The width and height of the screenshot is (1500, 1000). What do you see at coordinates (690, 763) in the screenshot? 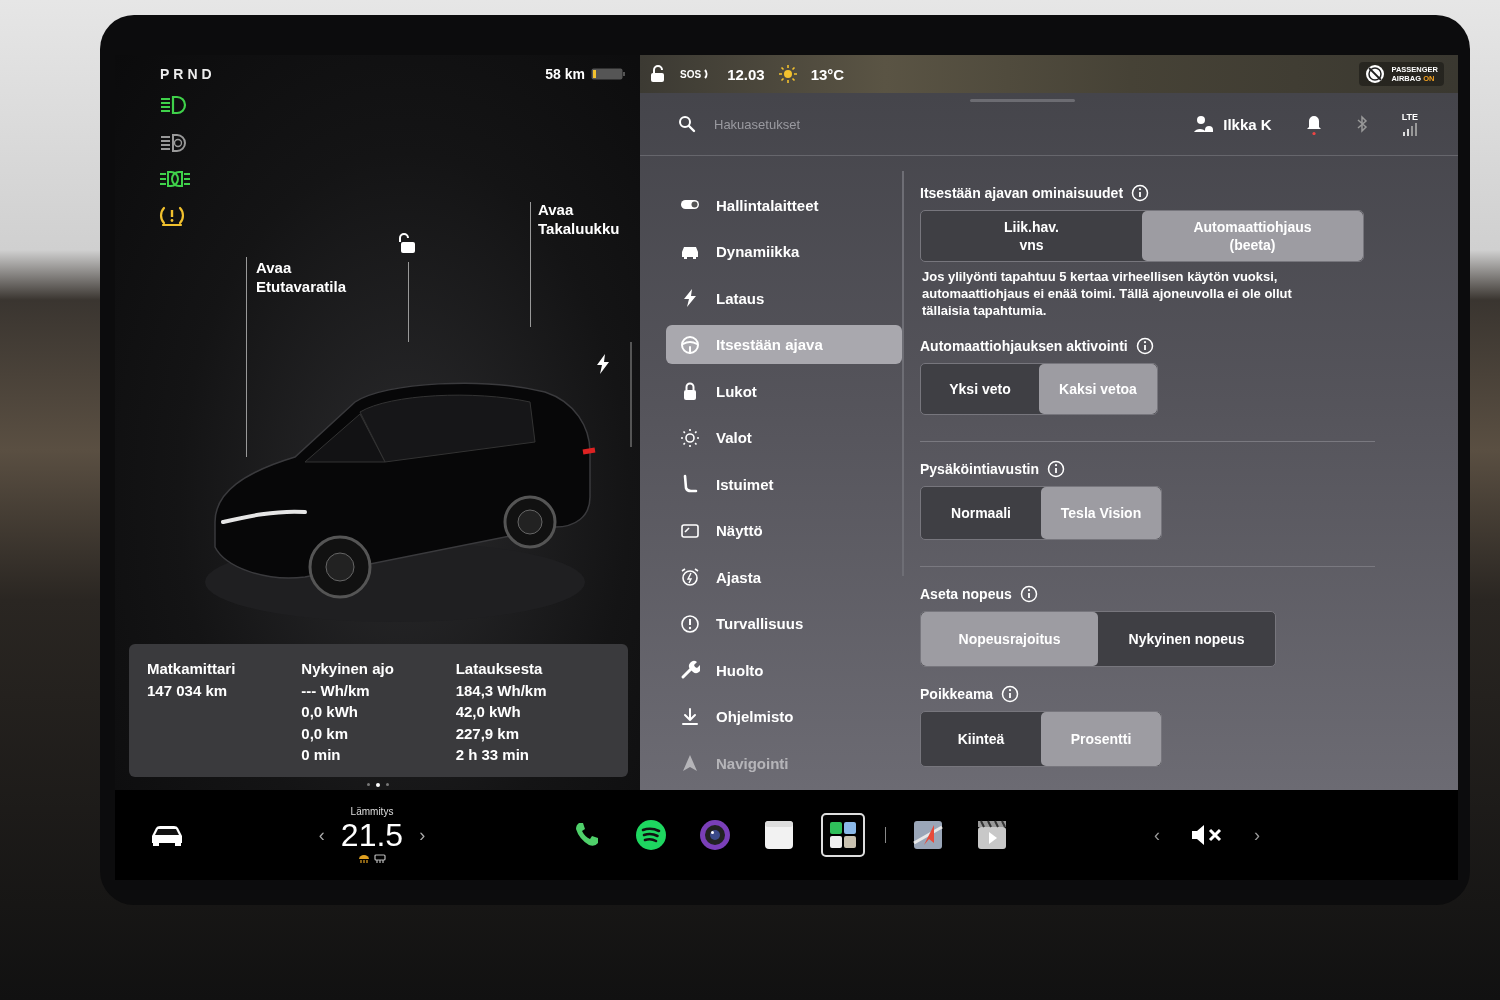
I see `navigation-arrow-icon` at bounding box center [690, 763].